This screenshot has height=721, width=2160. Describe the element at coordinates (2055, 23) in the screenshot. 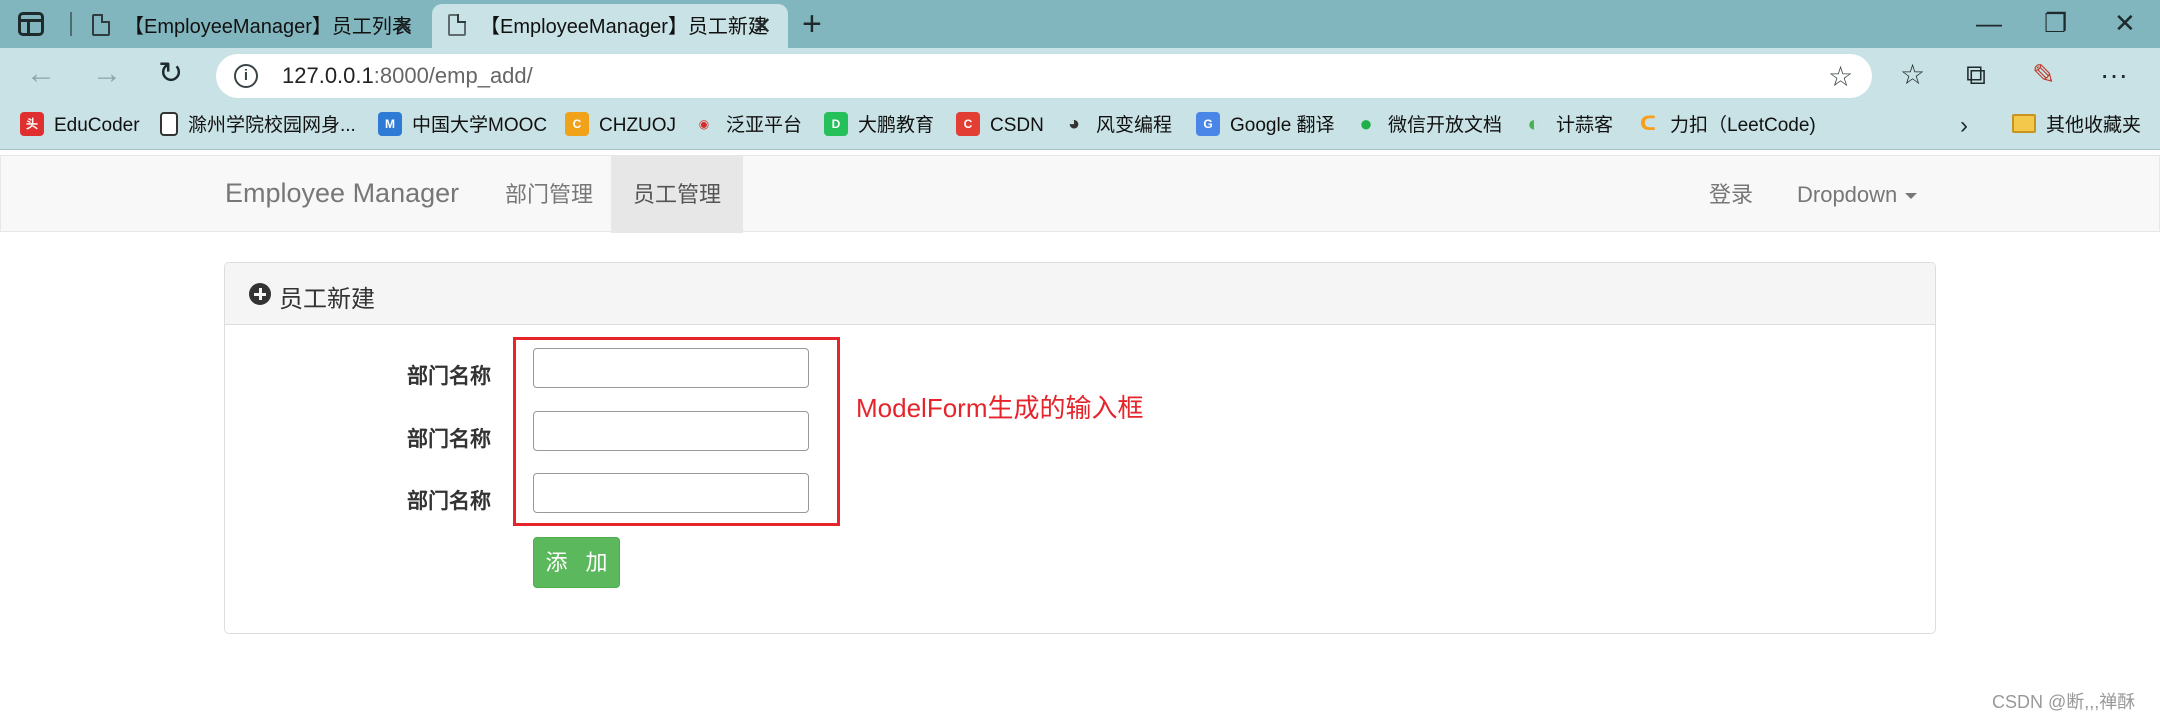

I see `restore-button: ❐` at that location.